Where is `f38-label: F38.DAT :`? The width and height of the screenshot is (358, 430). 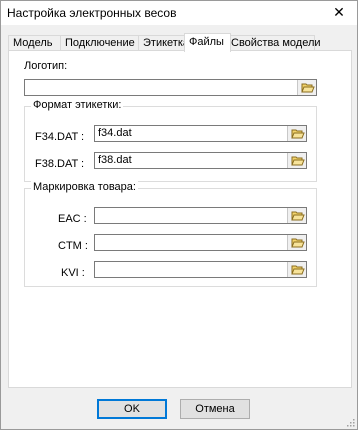
f38-label: F38.DAT : is located at coordinates (60, 164).